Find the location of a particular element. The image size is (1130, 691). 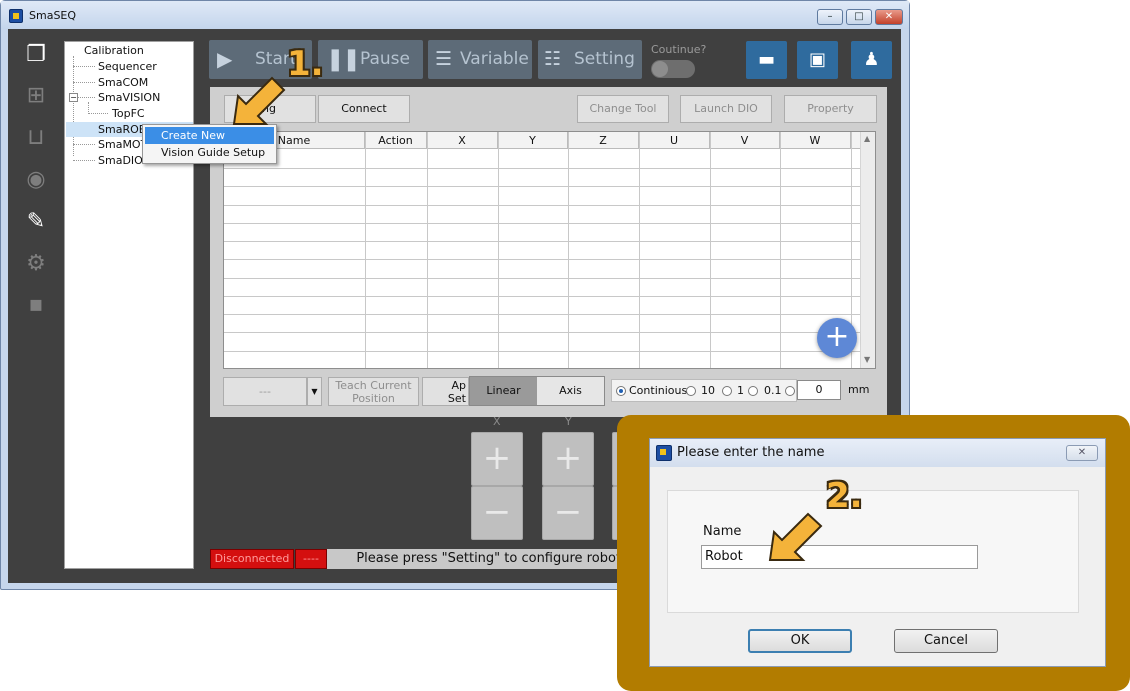

column-header-z: Z is located at coordinates (603, 140).